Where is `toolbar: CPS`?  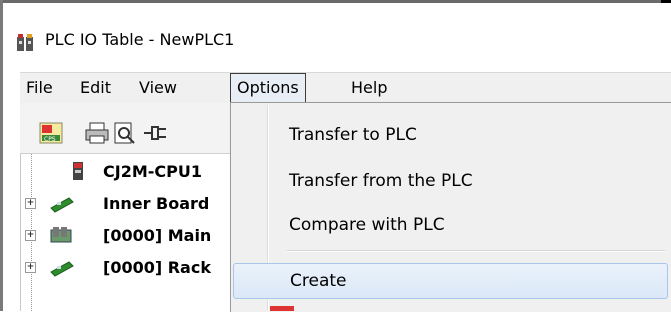 toolbar: CPS is located at coordinates (130, 128).